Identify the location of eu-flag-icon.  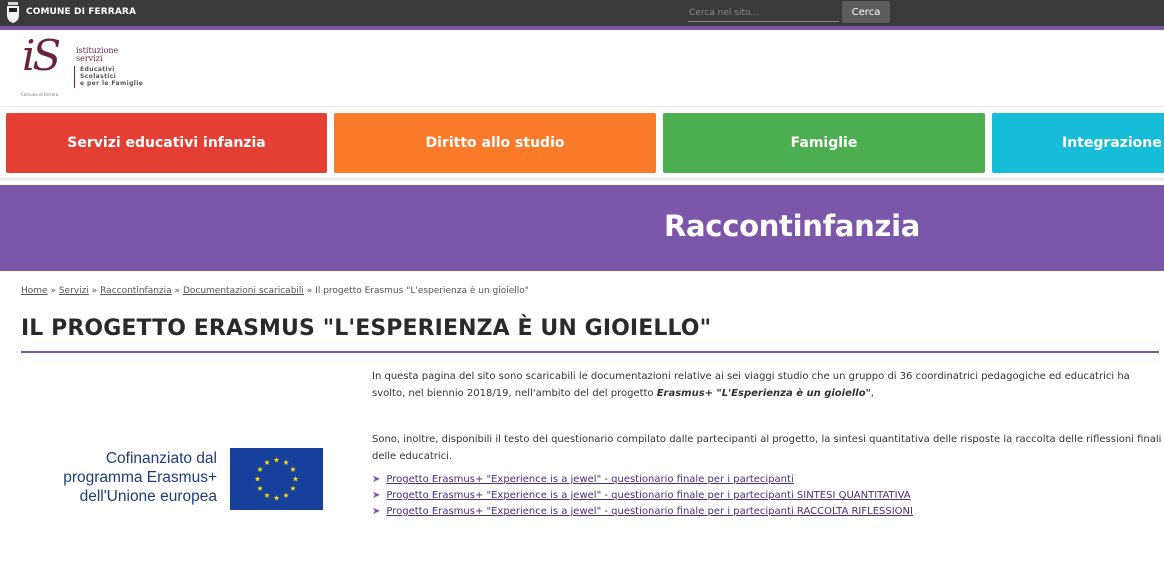
(276, 479).